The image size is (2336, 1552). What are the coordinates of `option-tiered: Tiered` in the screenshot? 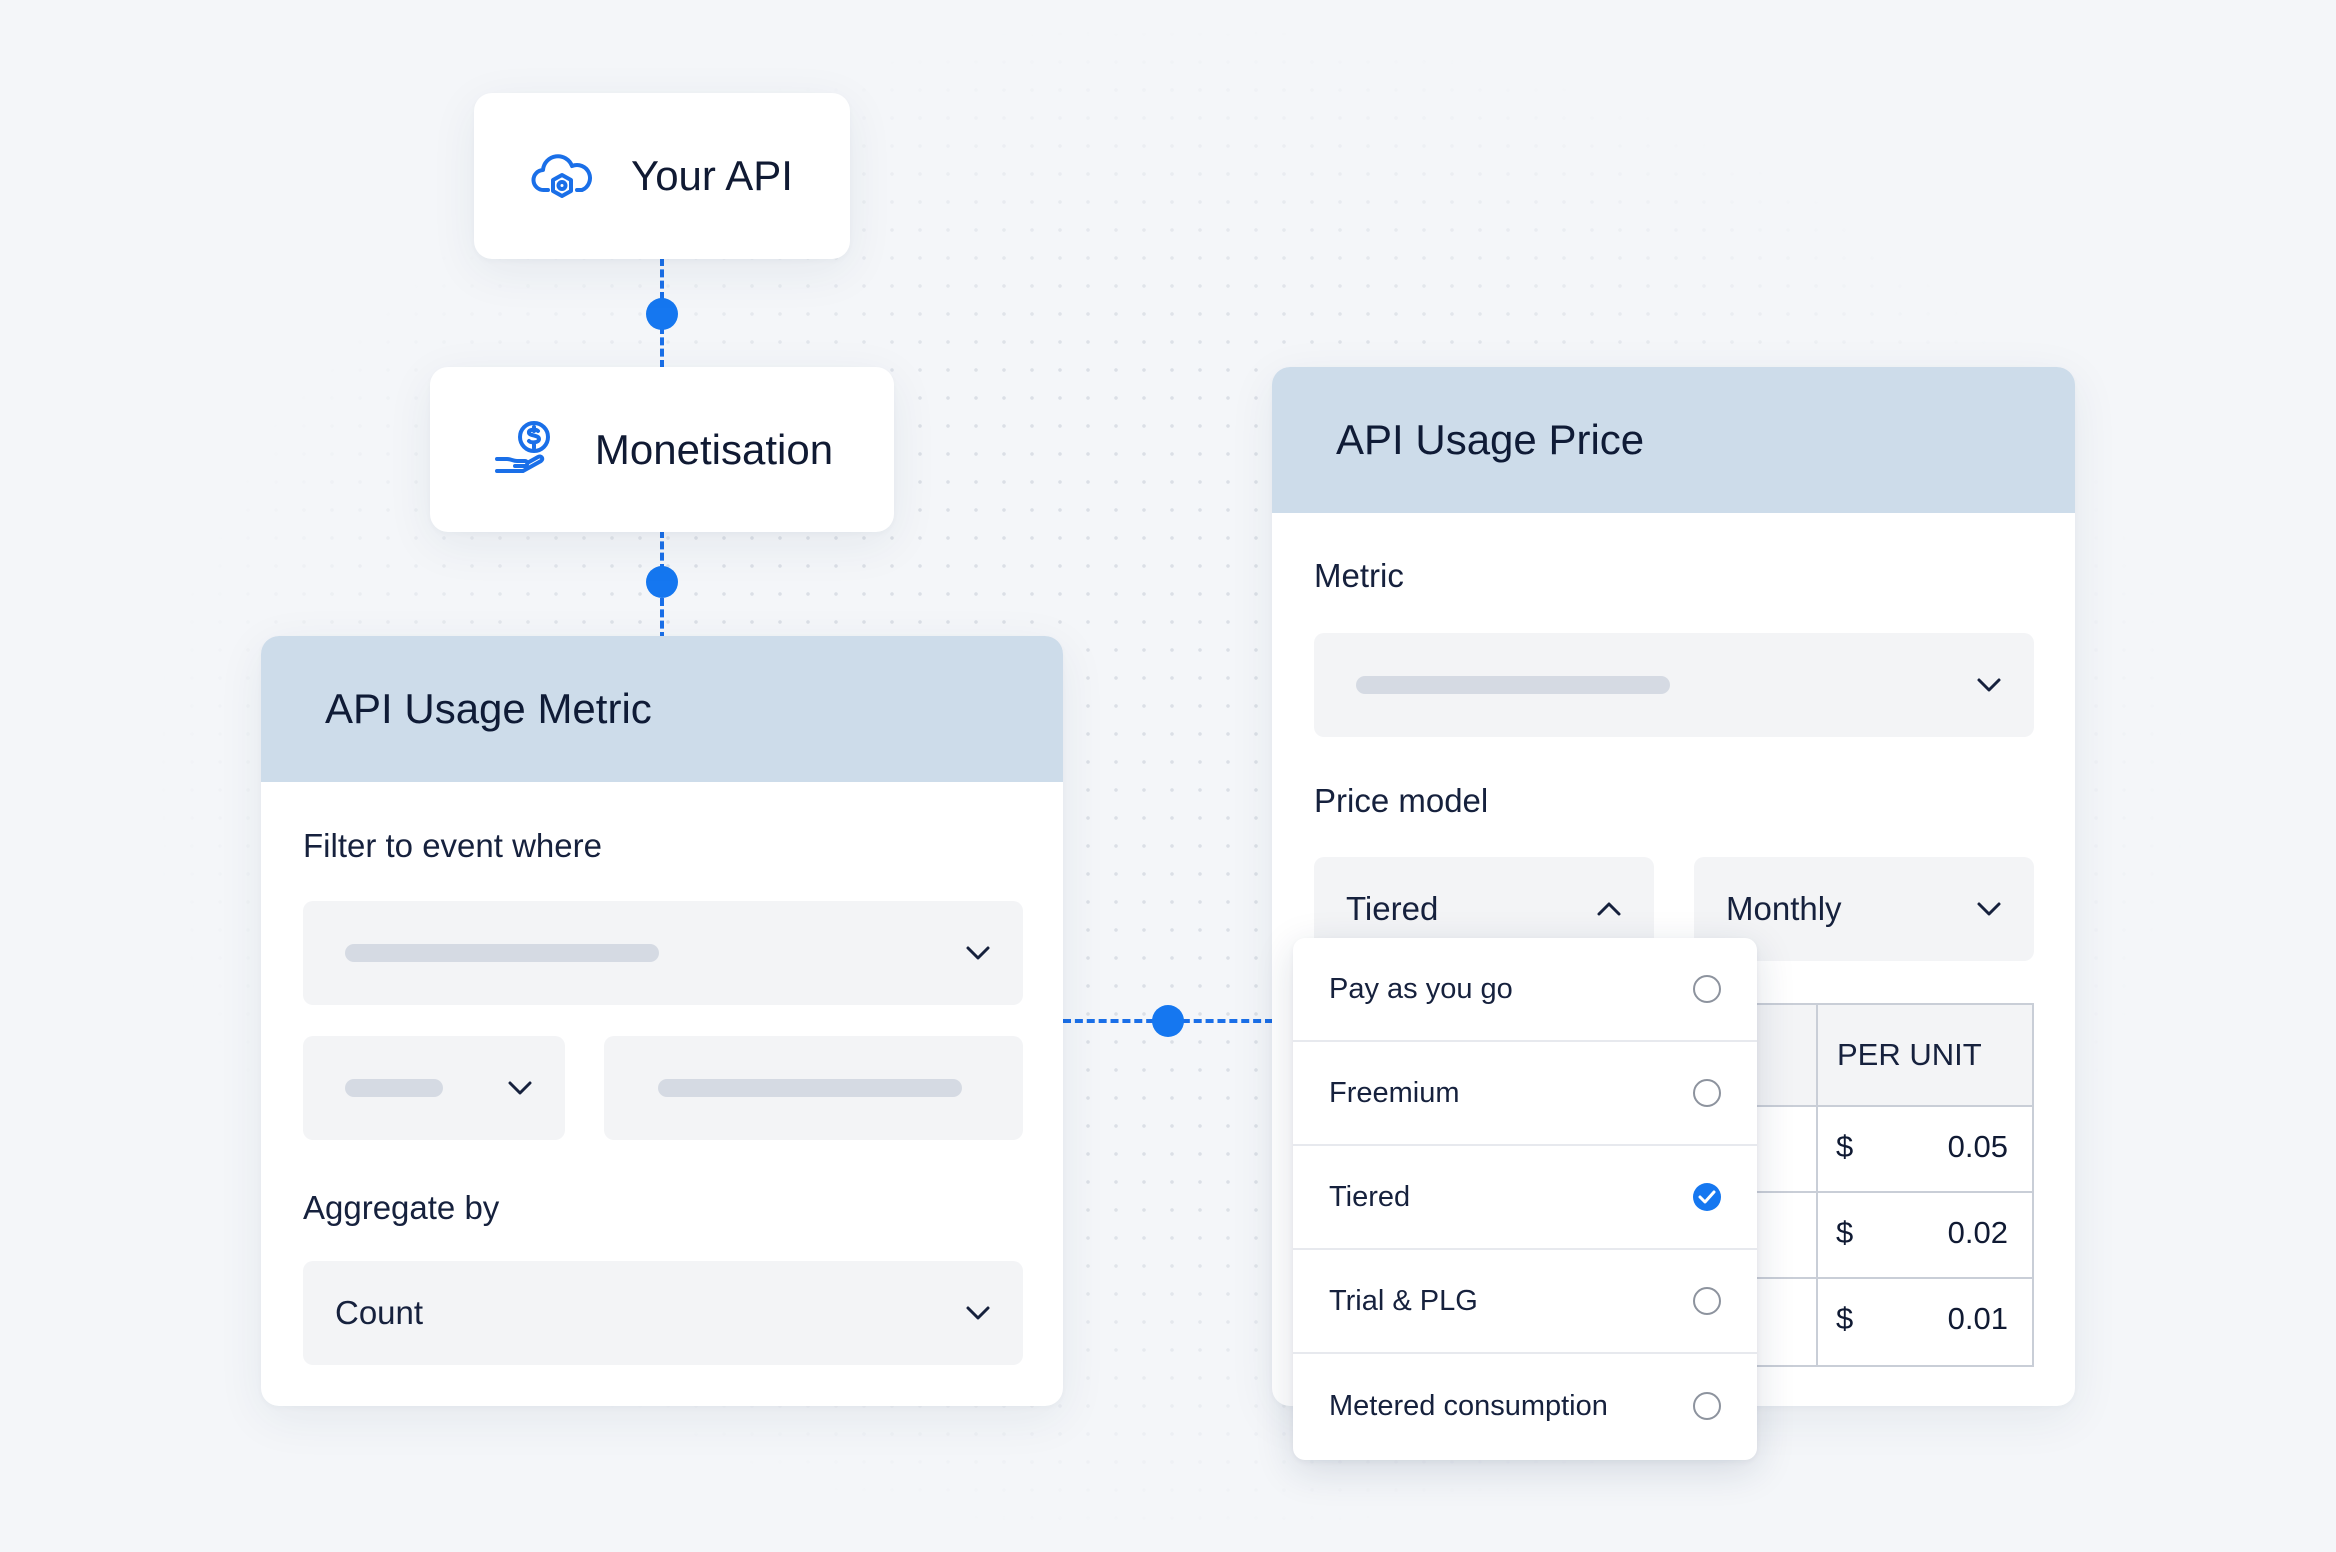 It's located at (1525, 1198).